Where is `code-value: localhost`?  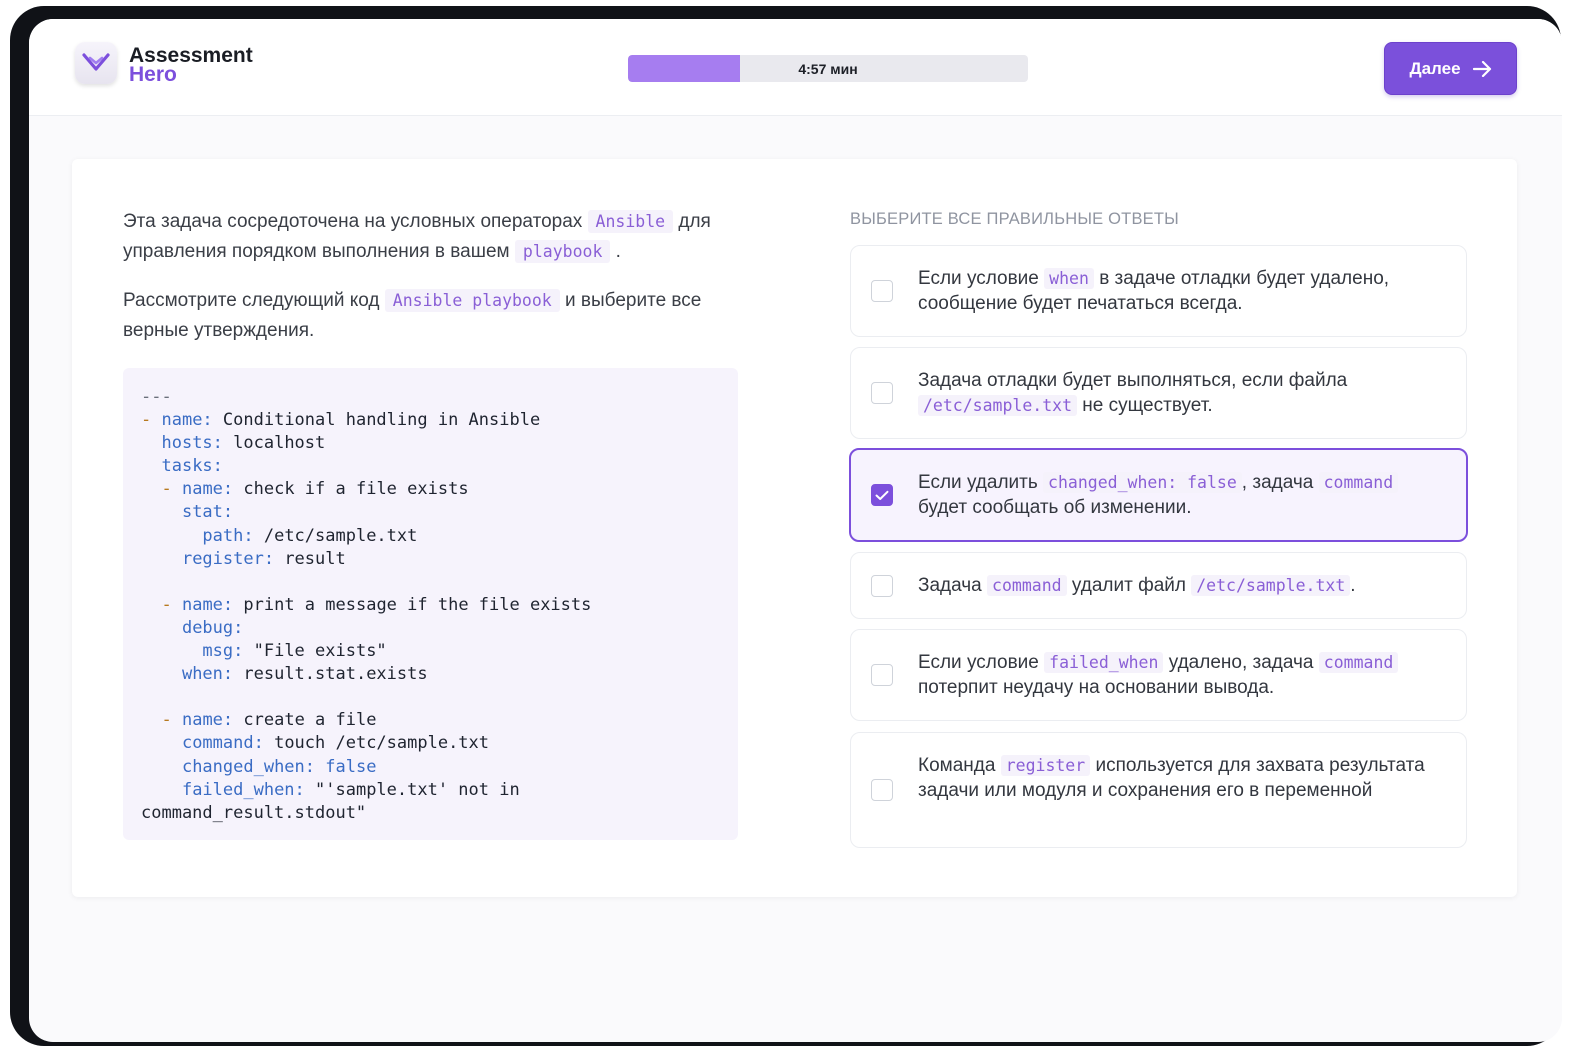
code-value: localhost is located at coordinates (274, 443).